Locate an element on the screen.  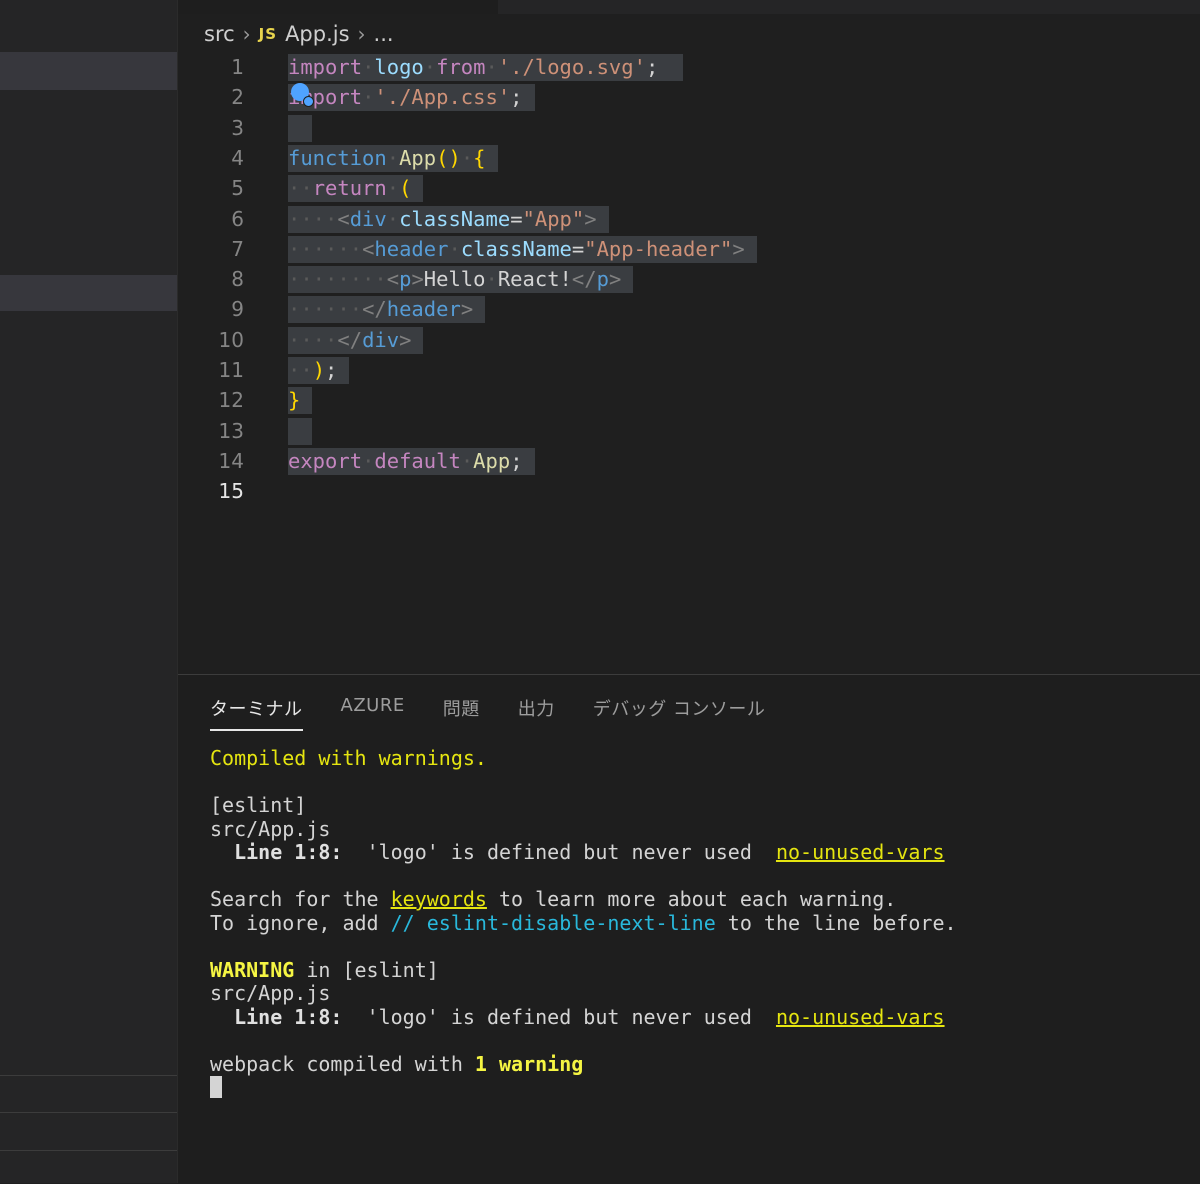
code-text: function·App()·{ is located at coordinates (393, 158).